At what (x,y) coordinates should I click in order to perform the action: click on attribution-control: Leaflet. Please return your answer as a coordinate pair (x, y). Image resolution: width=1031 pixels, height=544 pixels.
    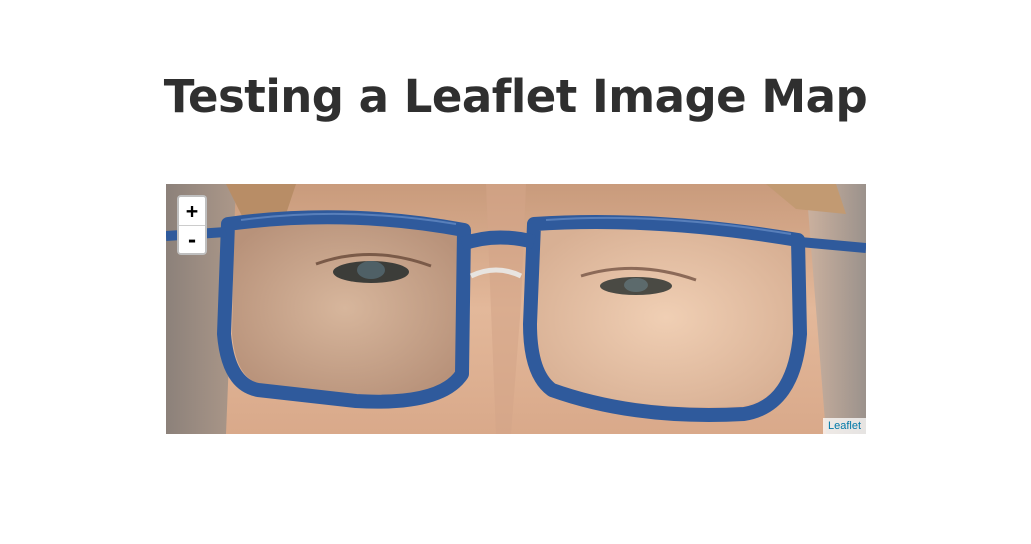
    Looking at the image, I should click on (844, 426).